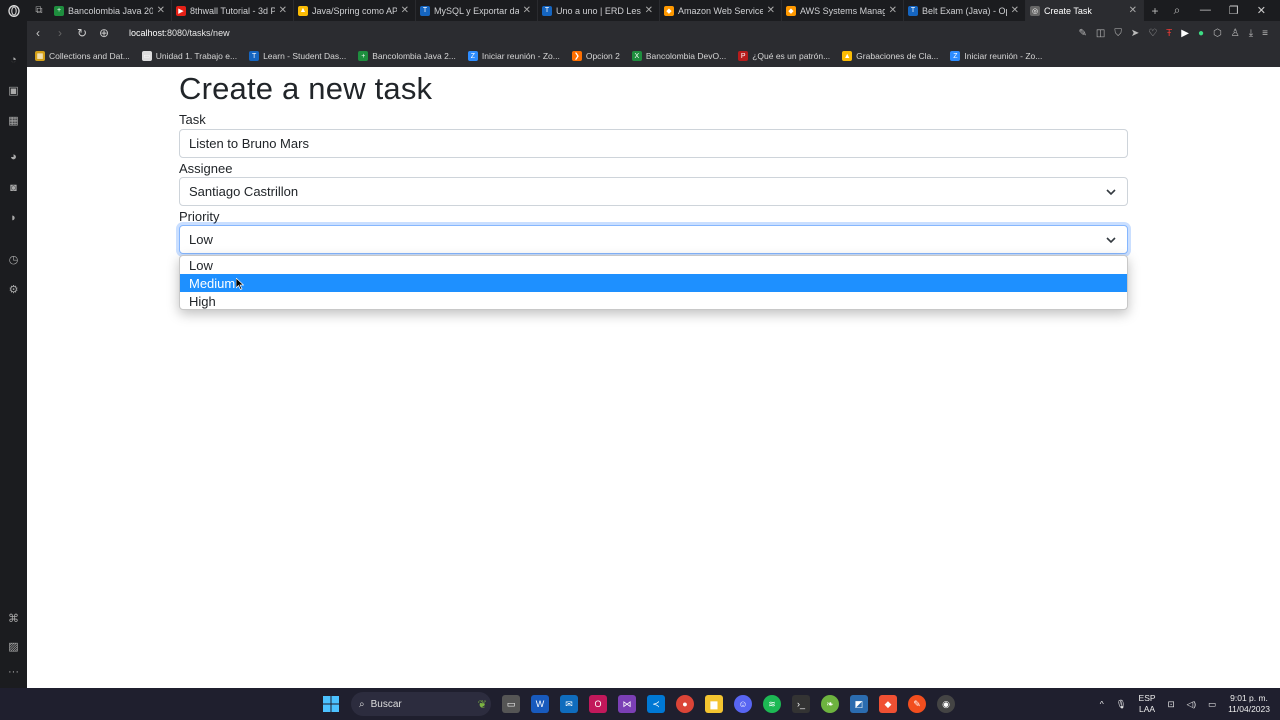 The width and height of the screenshot is (1280, 720). What do you see at coordinates (1135, 33) in the screenshot?
I see `send-icon: ➤` at bounding box center [1135, 33].